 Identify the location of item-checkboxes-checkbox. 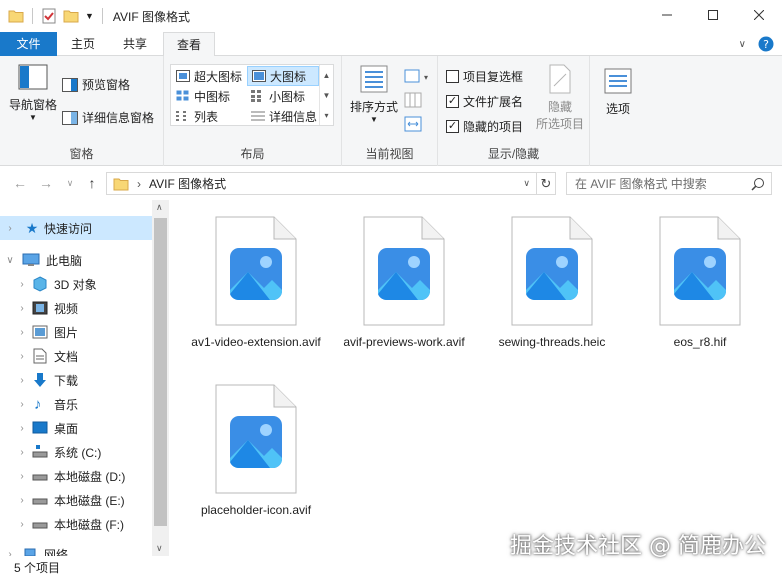
(452, 76).